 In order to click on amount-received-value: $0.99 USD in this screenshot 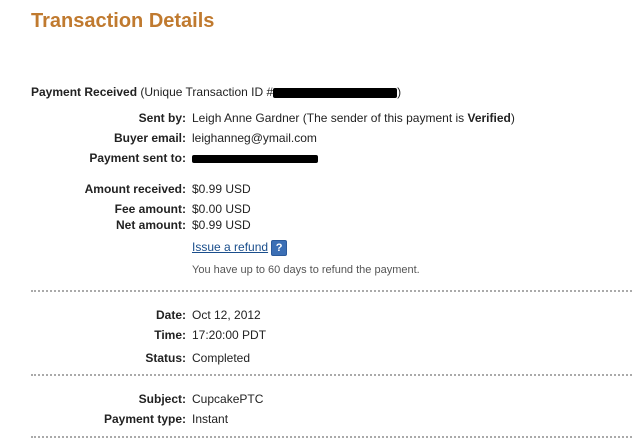, I will do `click(221, 189)`.